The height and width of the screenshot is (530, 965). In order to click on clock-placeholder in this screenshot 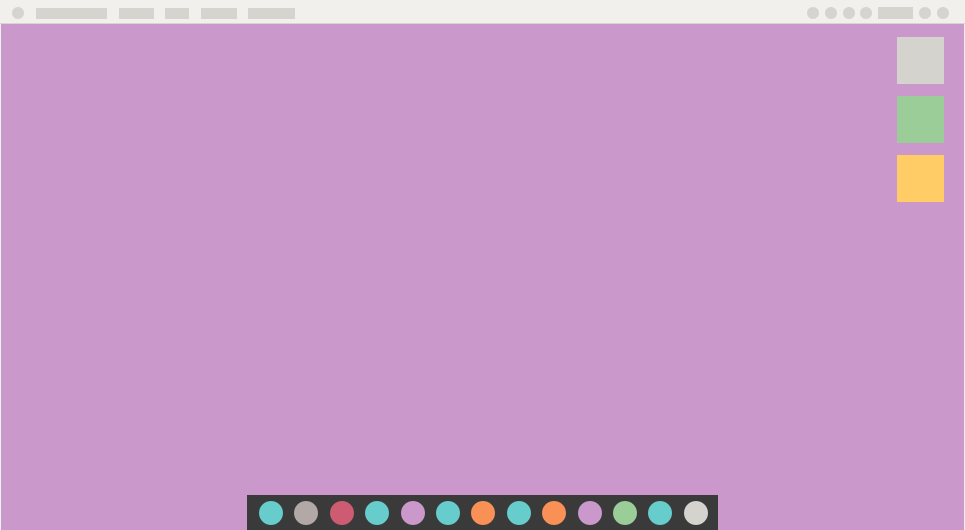, I will do `click(895, 13)`.